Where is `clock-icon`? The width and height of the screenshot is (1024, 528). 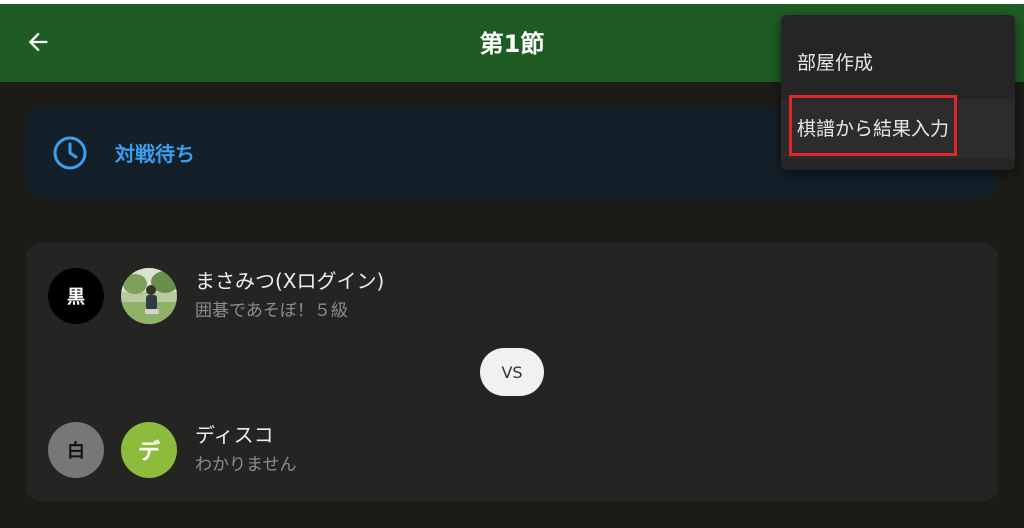 clock-icon is located at coordinates (70, 153).